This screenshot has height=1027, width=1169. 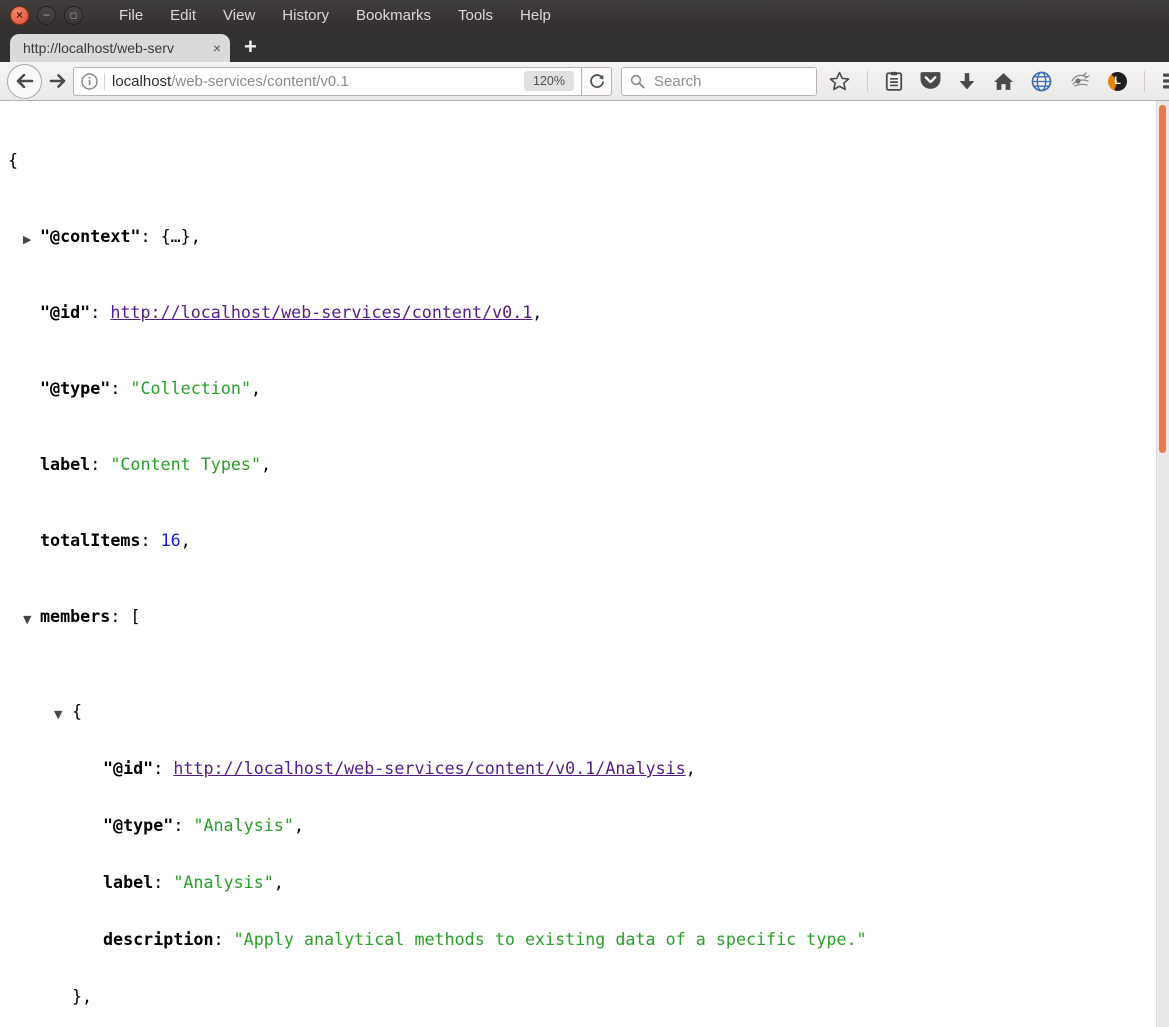 What do you see at coordinates (1041, 81) in the screenshot?
I see `globe-extension-icon` at bounding box center [1041, 81].